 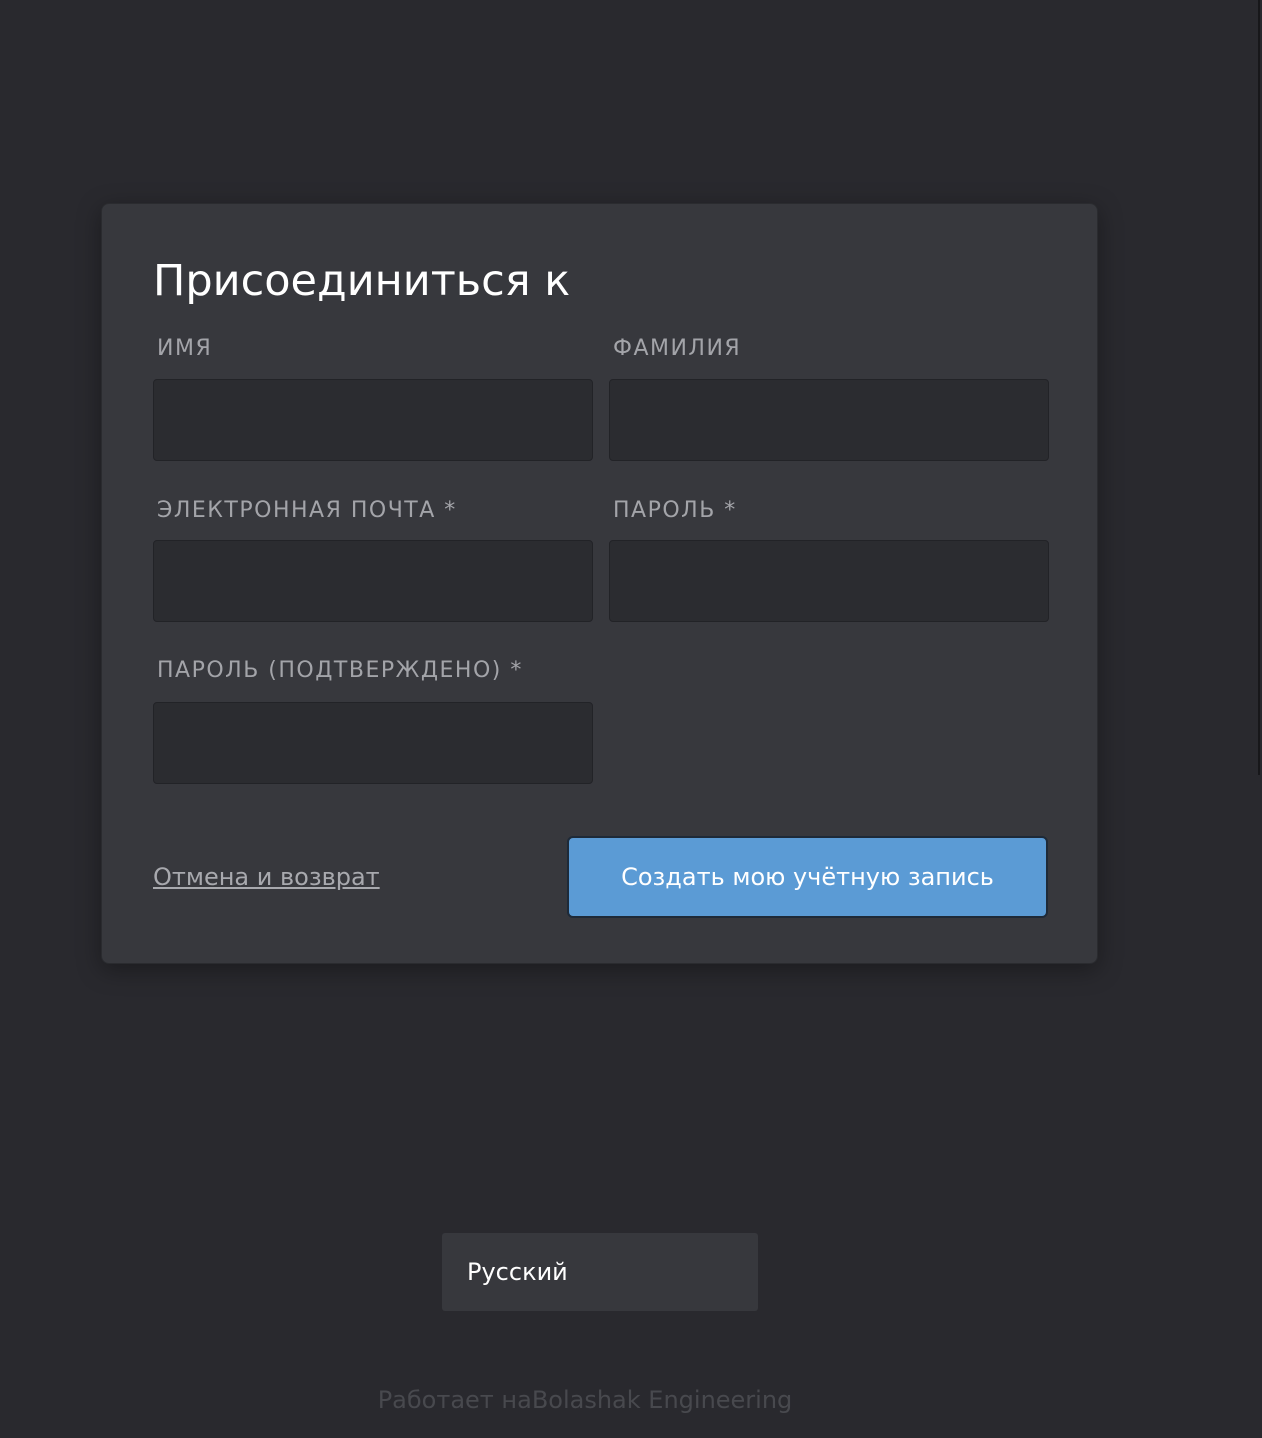 What do you see at coordinates (600, 1272) in the screenshot?
I see `language-select: Русский` at bounding box center [600, 1272].